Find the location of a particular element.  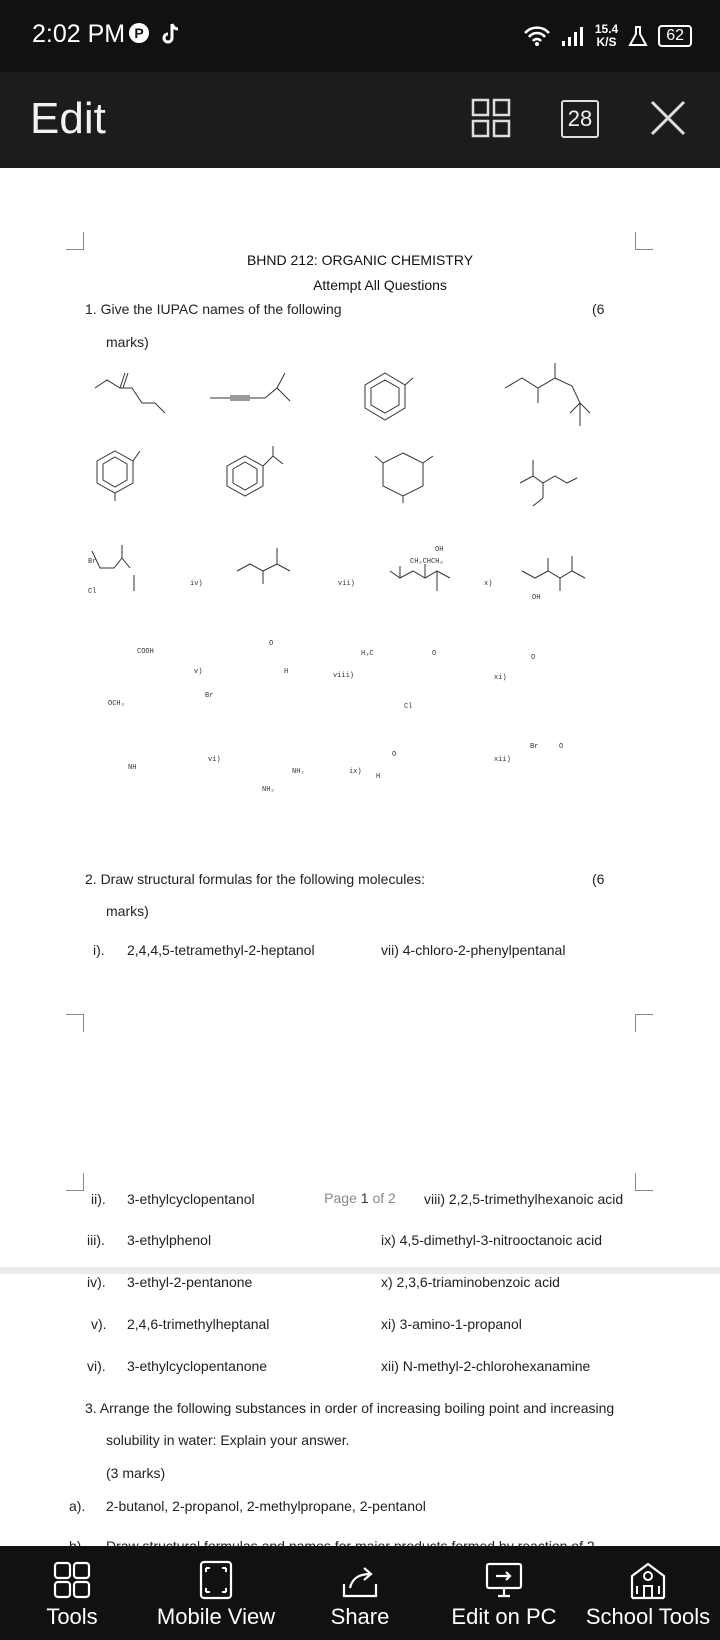

share-icon is located at coordinates (360, 1582).